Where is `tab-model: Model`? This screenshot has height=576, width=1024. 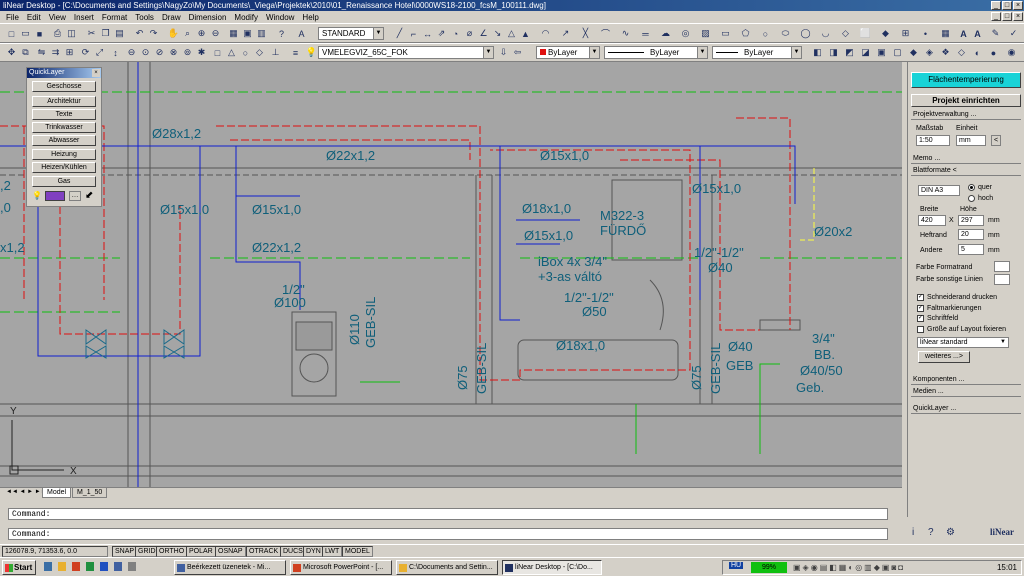 tab-model: Model is located at coordinates (57, 493).